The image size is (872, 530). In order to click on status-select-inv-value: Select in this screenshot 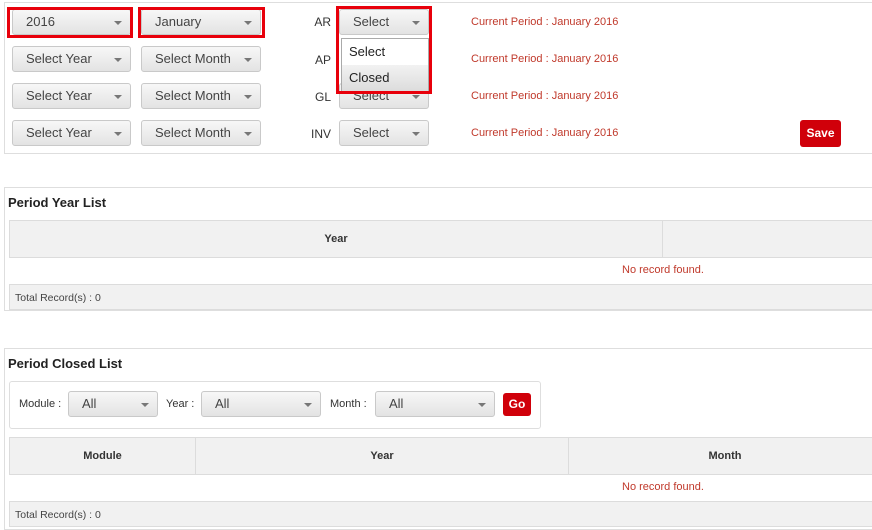, I will do `click(371, 132)`.